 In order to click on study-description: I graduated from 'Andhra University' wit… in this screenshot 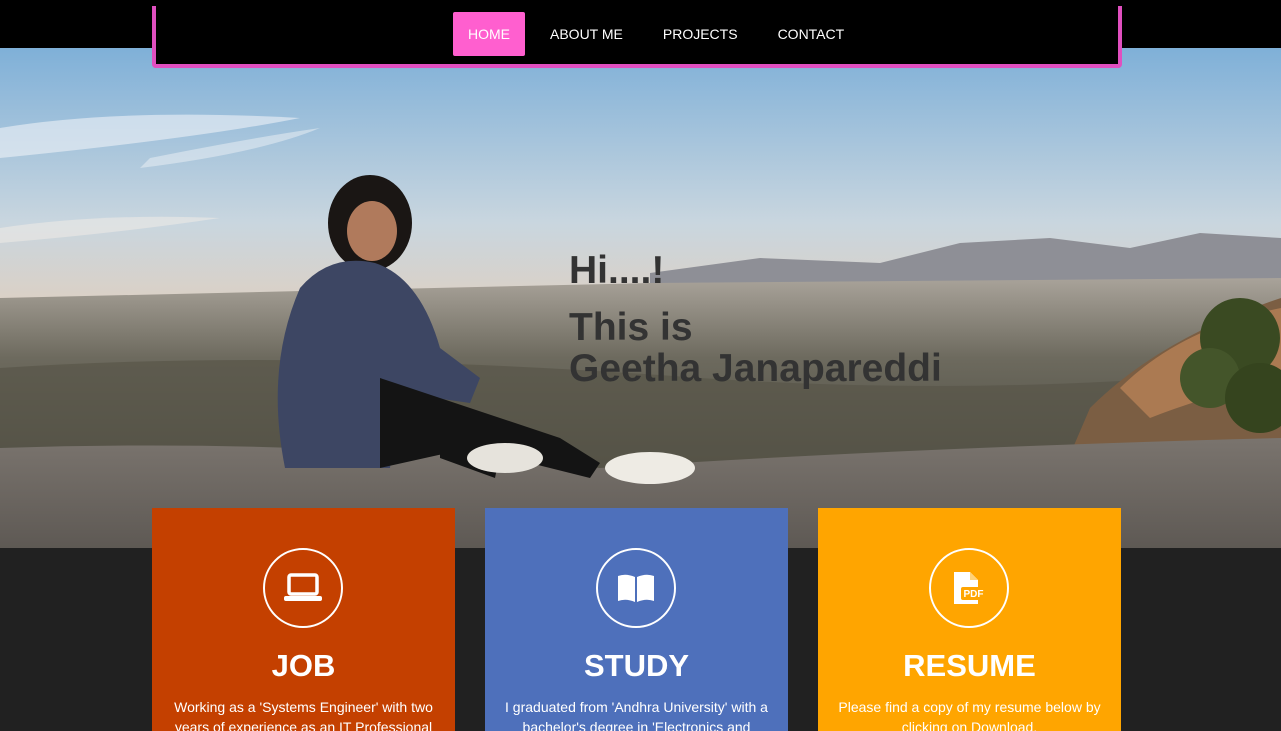, I will do `click(636, 715)`.